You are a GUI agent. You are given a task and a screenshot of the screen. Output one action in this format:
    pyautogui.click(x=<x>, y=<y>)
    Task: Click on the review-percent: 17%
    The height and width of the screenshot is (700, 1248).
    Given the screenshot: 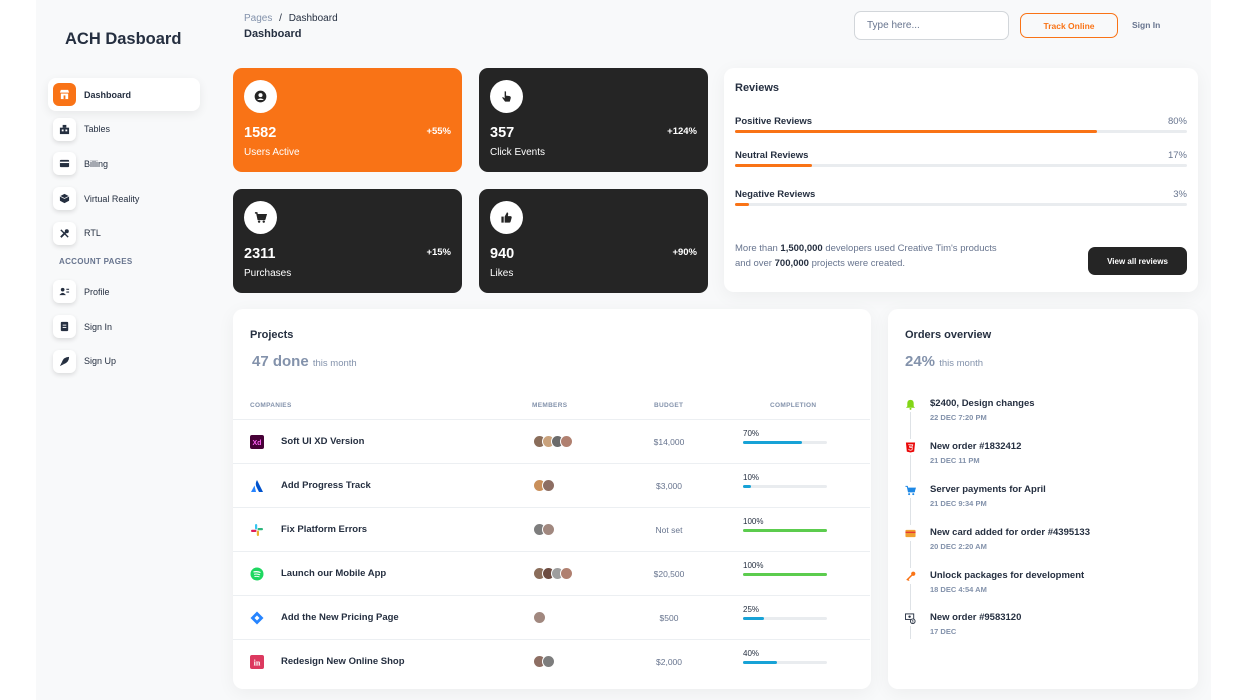 What is the action you would take?
    pyautogui.click(x=1177, y=155)
    